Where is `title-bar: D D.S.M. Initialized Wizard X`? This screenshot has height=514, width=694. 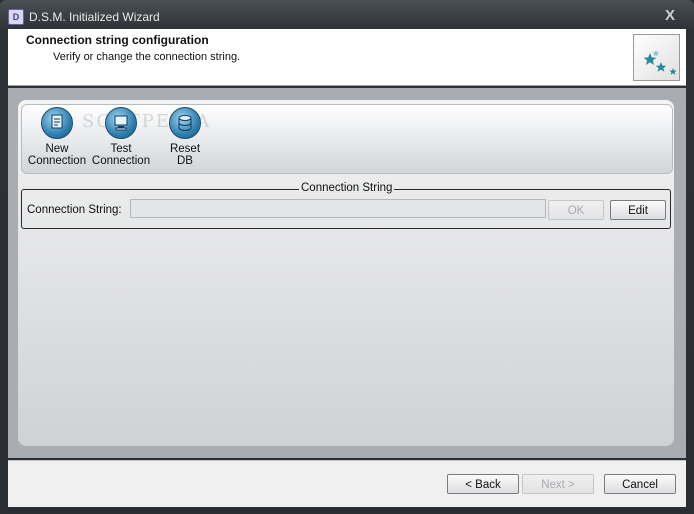
title-bar: D D.S.M. Initialized Wizard X is located at coordinates (347, 15).